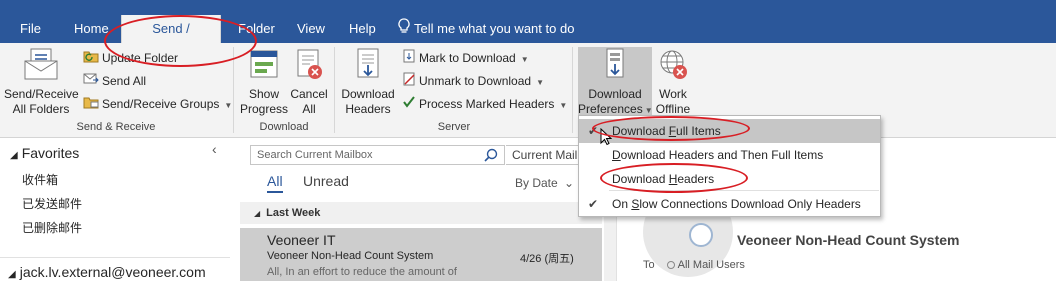 The image size is (1056, 281). Describe the element at coordinates (454, 127) in the screenshot. I see `group-label-server: Server` at that location.